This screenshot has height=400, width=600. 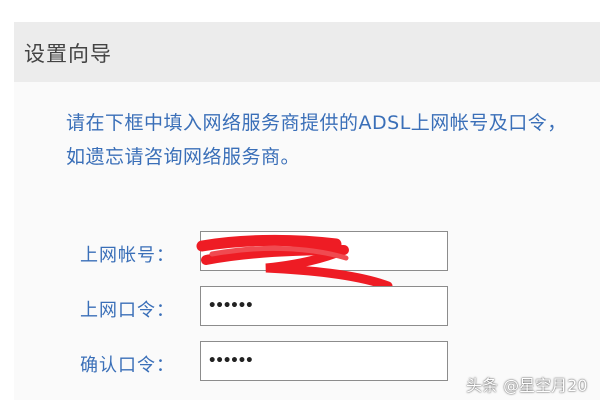 What do you see at coordinates (127, 310) in the screenshot?
I see `password-label: 上网口令：` at bounding box center [127, 310].